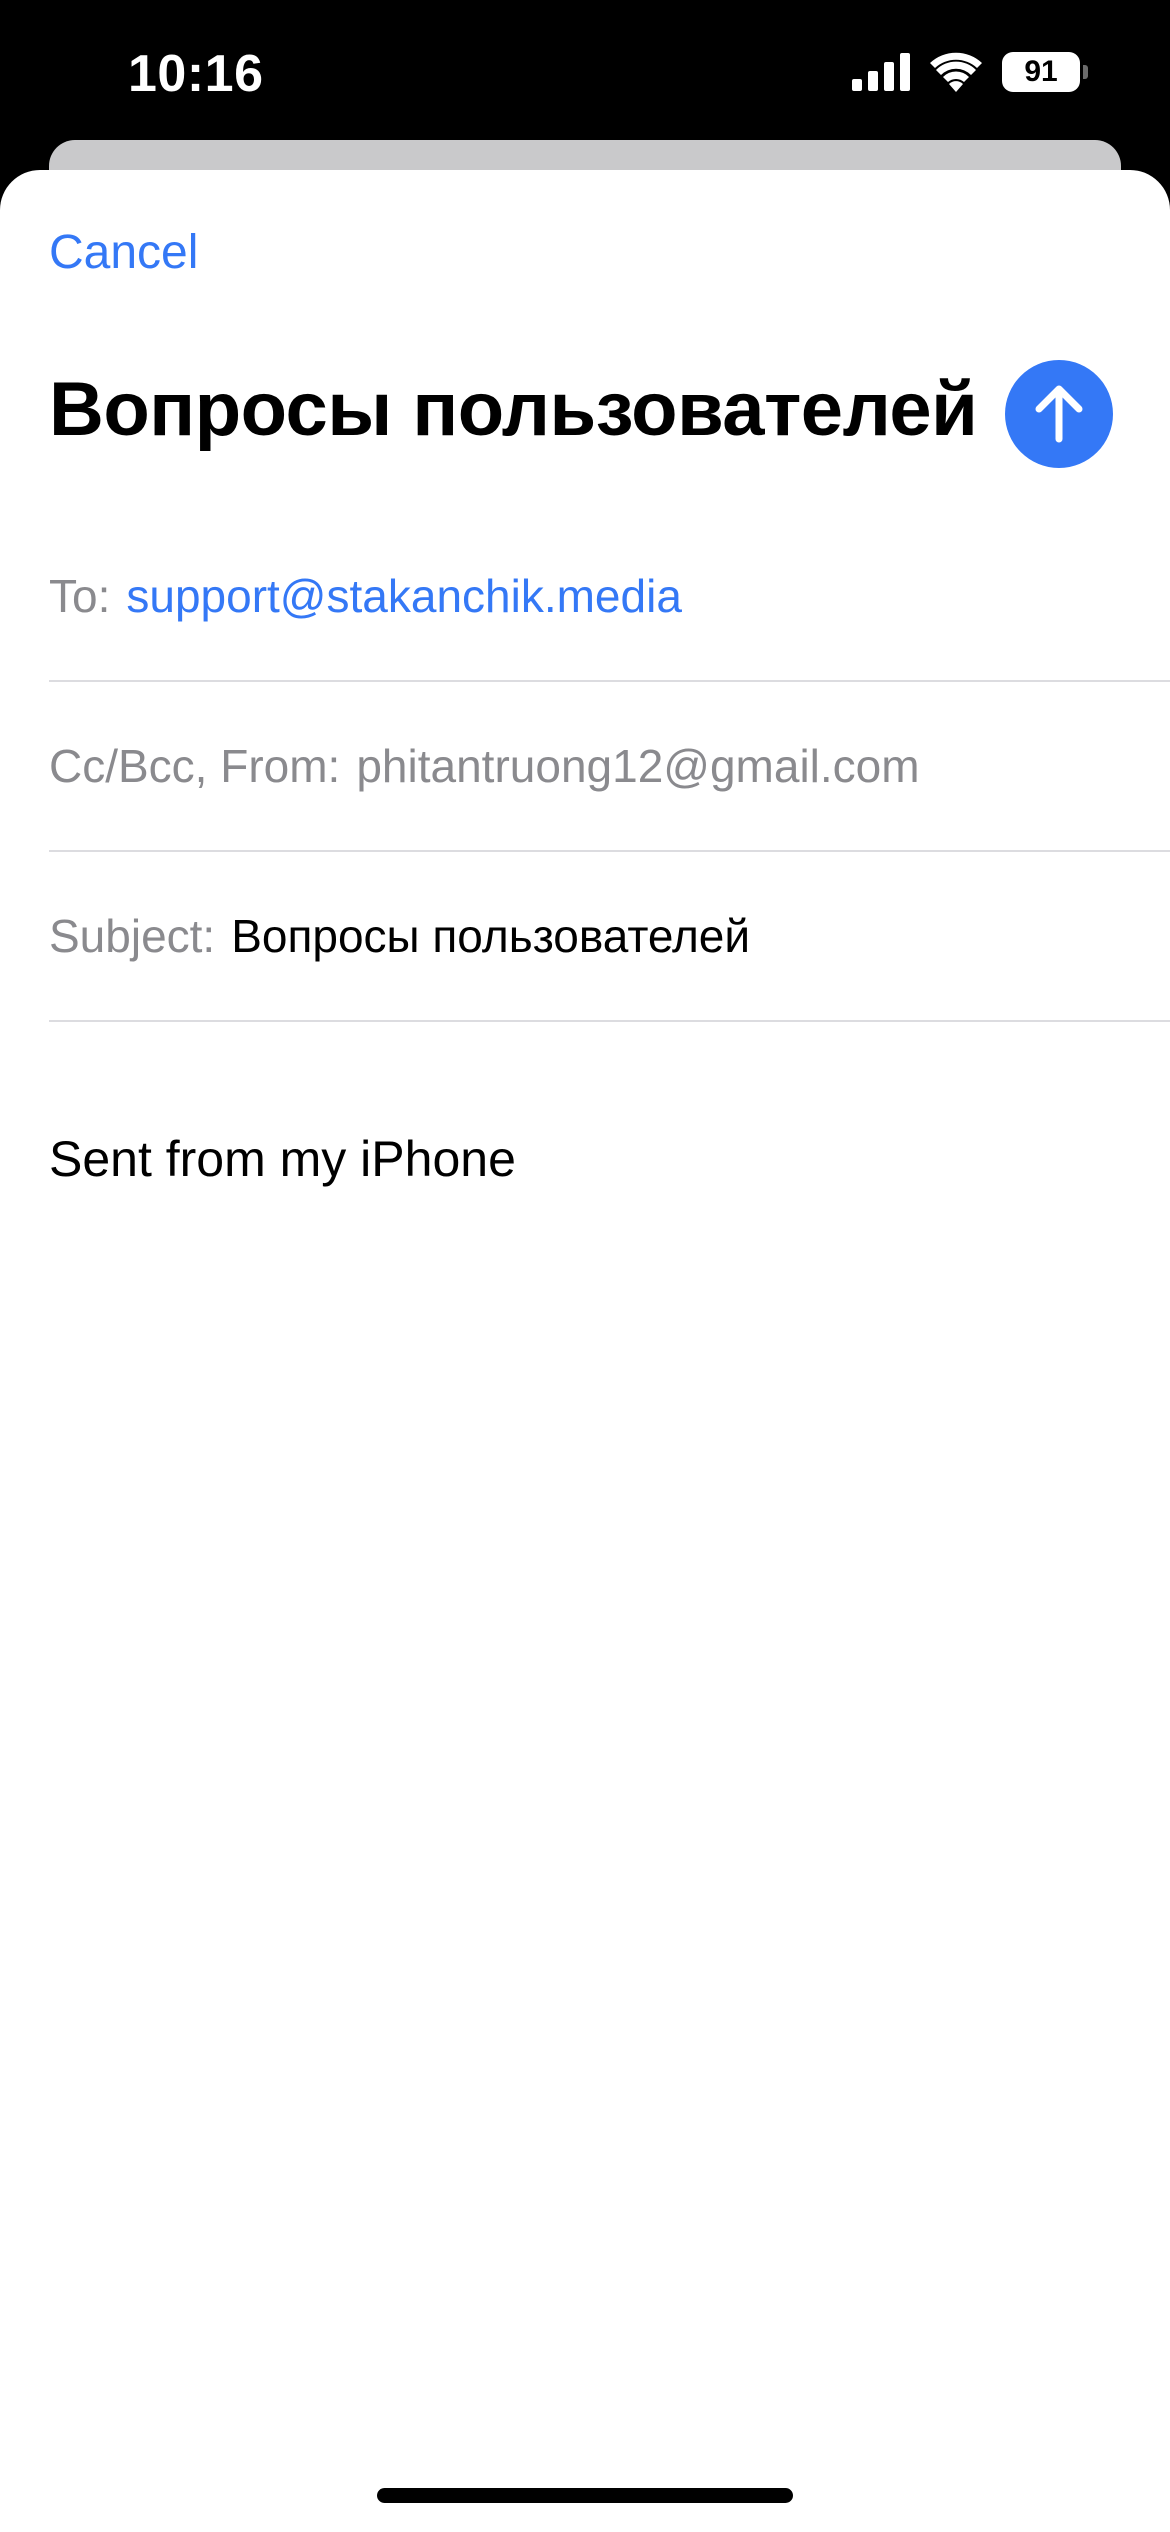  Describe the element at coordinates (881, 72) in the screenshot. I see `signal-icon` at that location.